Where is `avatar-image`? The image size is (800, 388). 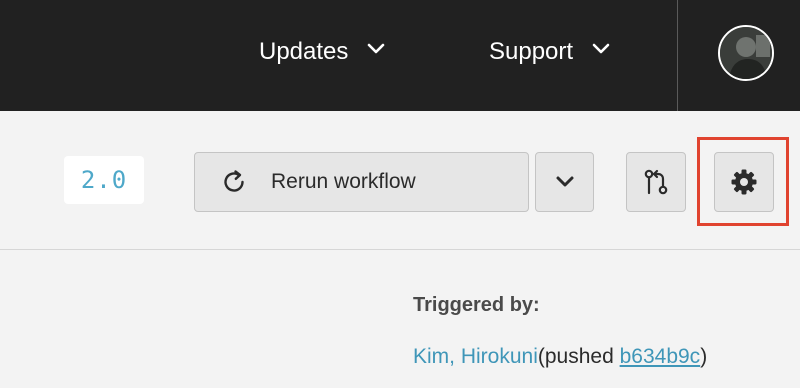 avatar-image is located at coordinates (746, 53).